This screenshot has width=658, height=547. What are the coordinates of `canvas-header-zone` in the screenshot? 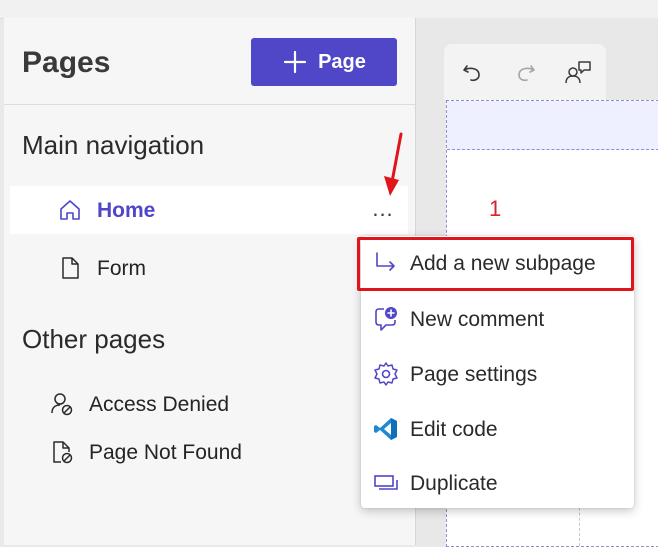 It's located at (552, 125).